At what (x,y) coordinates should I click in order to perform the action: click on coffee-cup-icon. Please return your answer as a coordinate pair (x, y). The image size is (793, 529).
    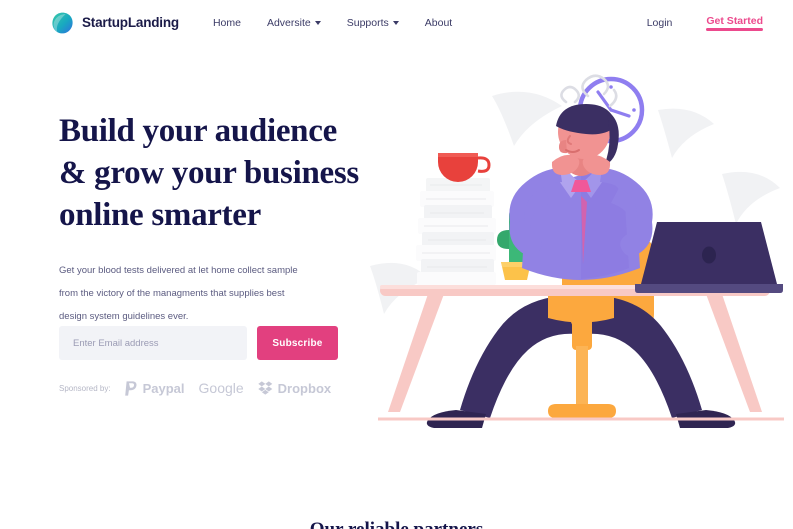
    Looking at the image, I should click on (464, 167).